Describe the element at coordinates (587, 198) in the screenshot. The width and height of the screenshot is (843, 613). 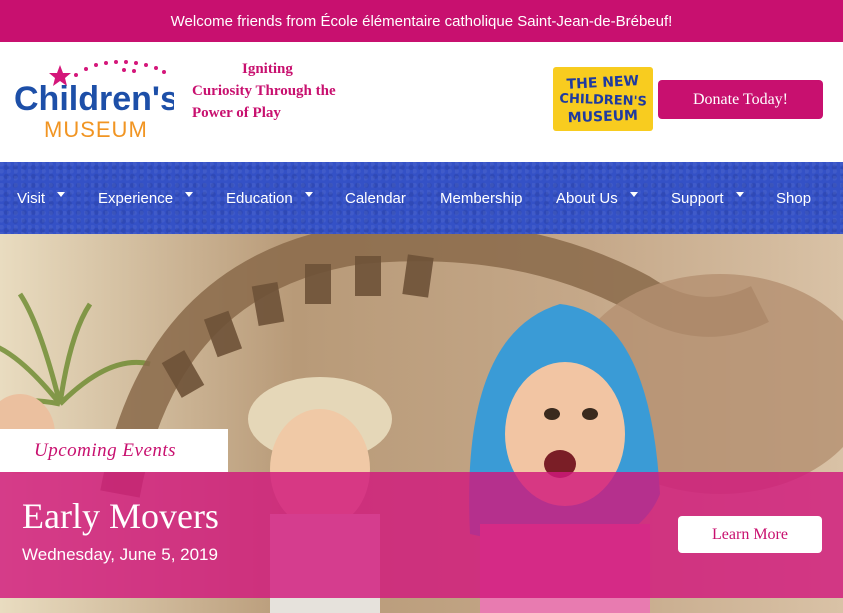
I see `nav-item-label: About Us` at that location.